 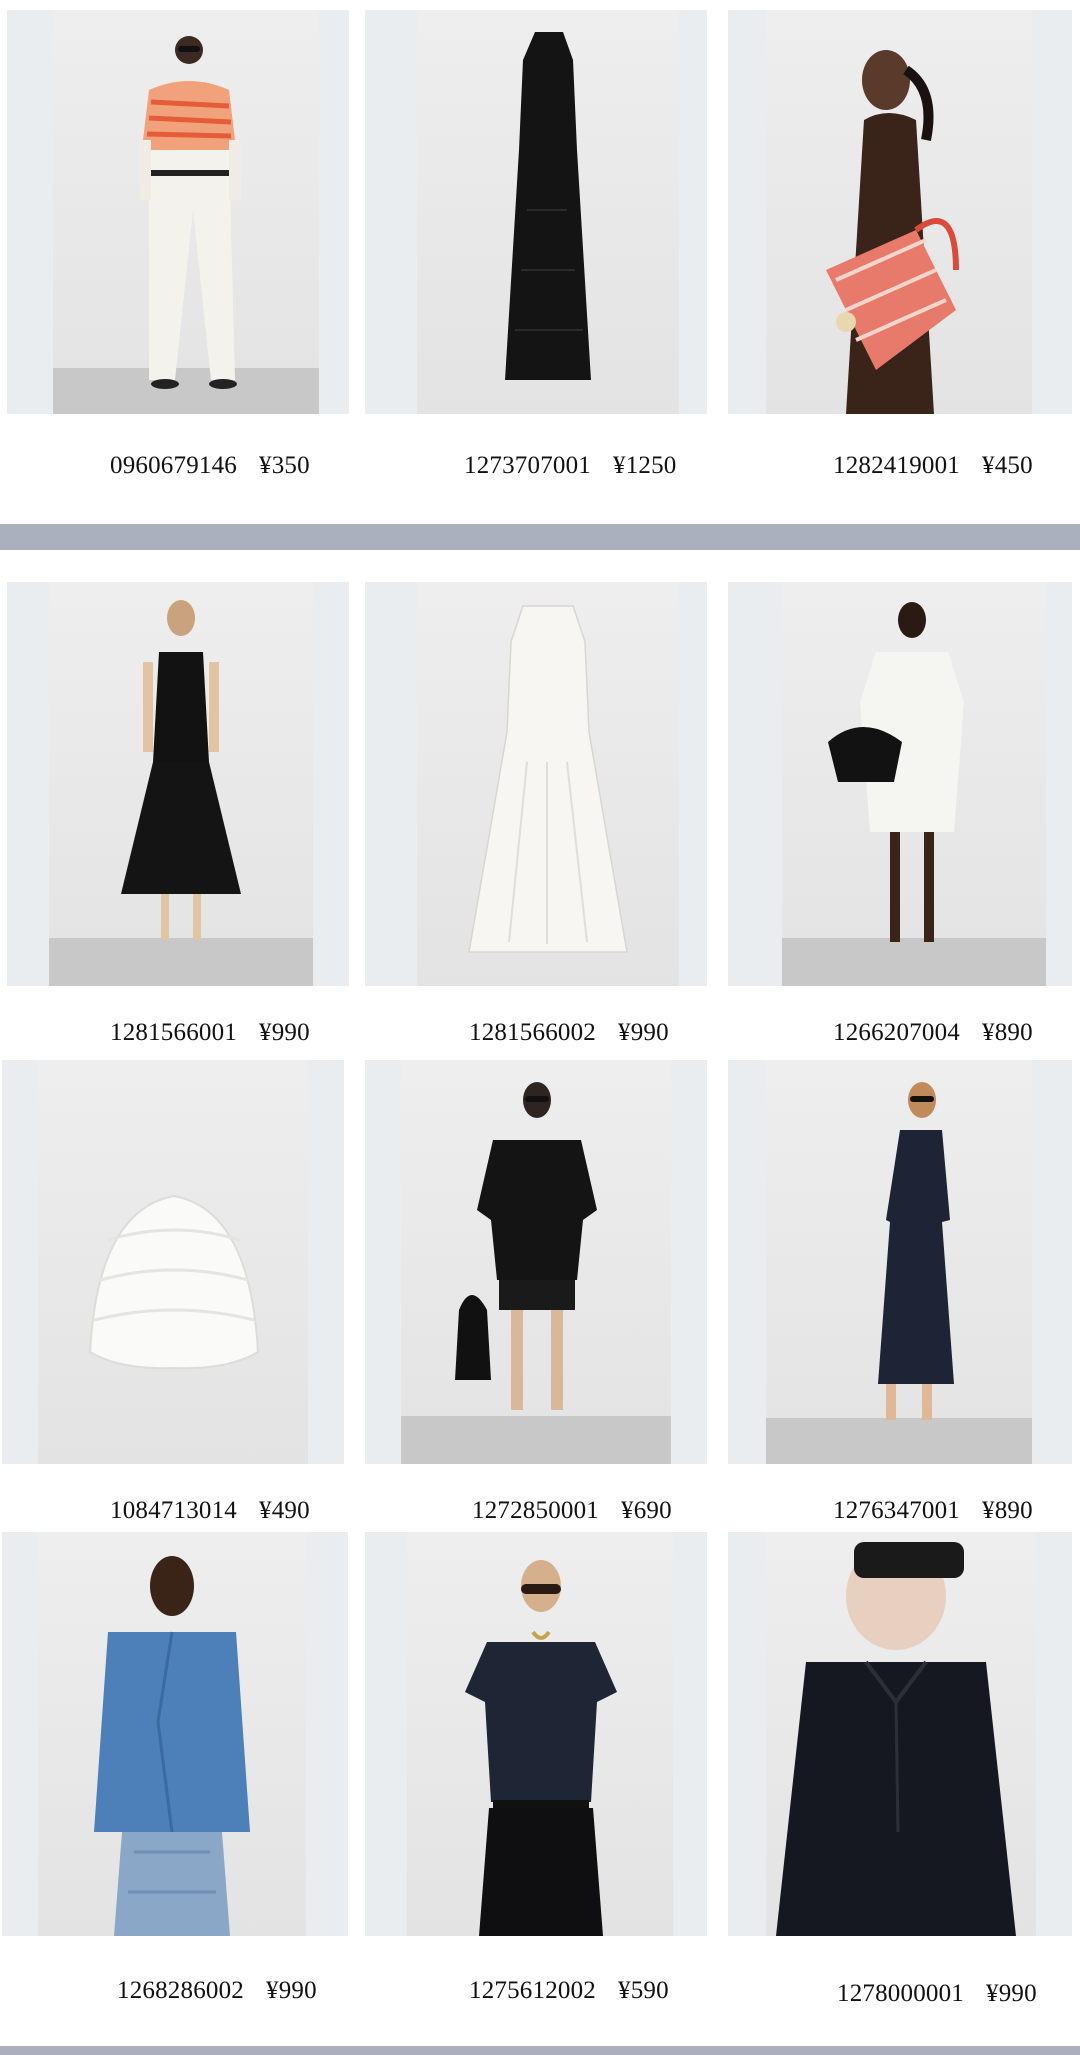 I want to click on product-caption: 1272850001 ¥690, so click(x=572, y=1511).